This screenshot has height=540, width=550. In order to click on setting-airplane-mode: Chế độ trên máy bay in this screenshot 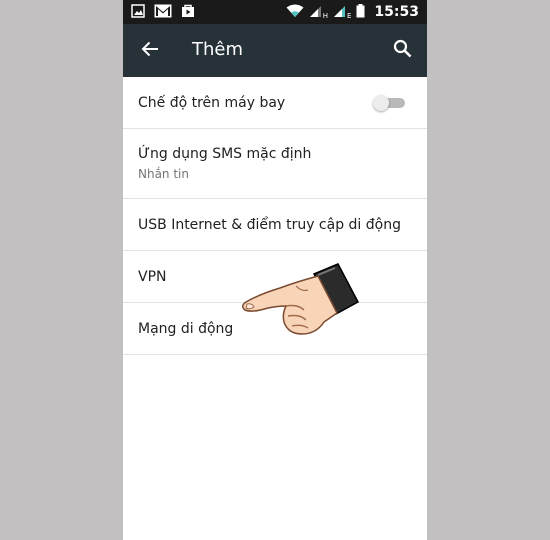, I will do `click(275, 103)`.